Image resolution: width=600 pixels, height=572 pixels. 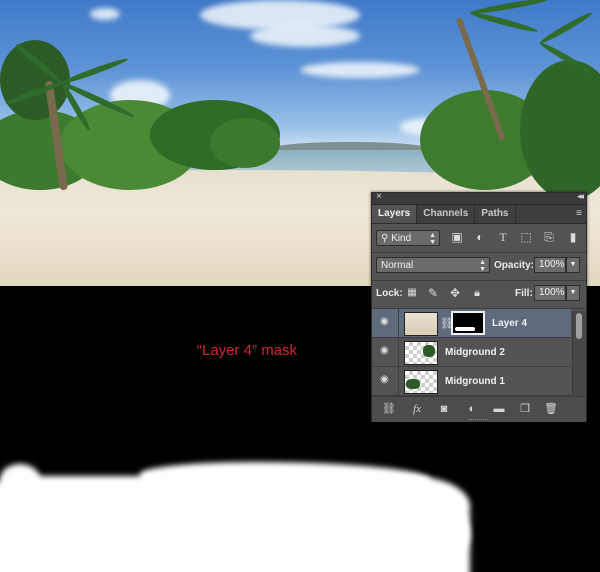 I want to click on blend-row: Normal ▲ ▼ Opacity: 100% ▼, so click(x=479, y=267).